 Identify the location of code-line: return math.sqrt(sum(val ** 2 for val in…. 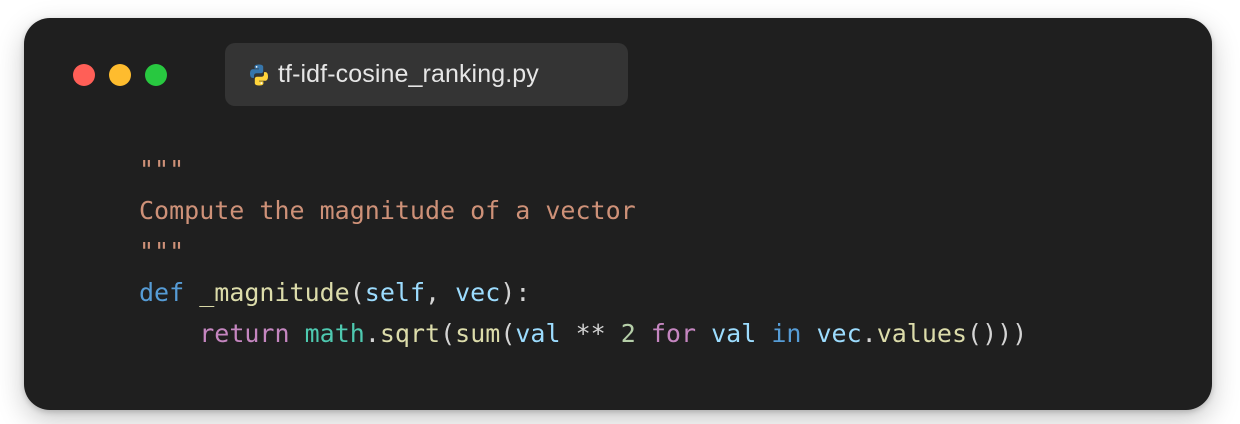
(583, 333).